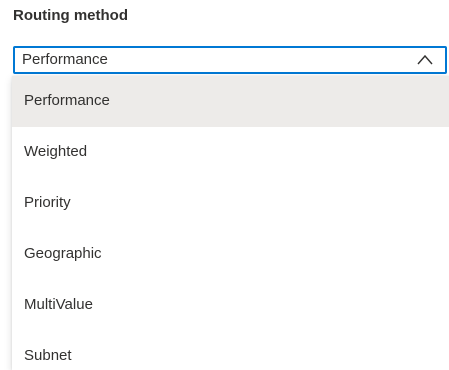 This screenshot has width=449, height=370. What do you see at coordinates (230, 350) in the screenshot?
I see `option-subnet: Subnet` at bounding box center [230, 350].